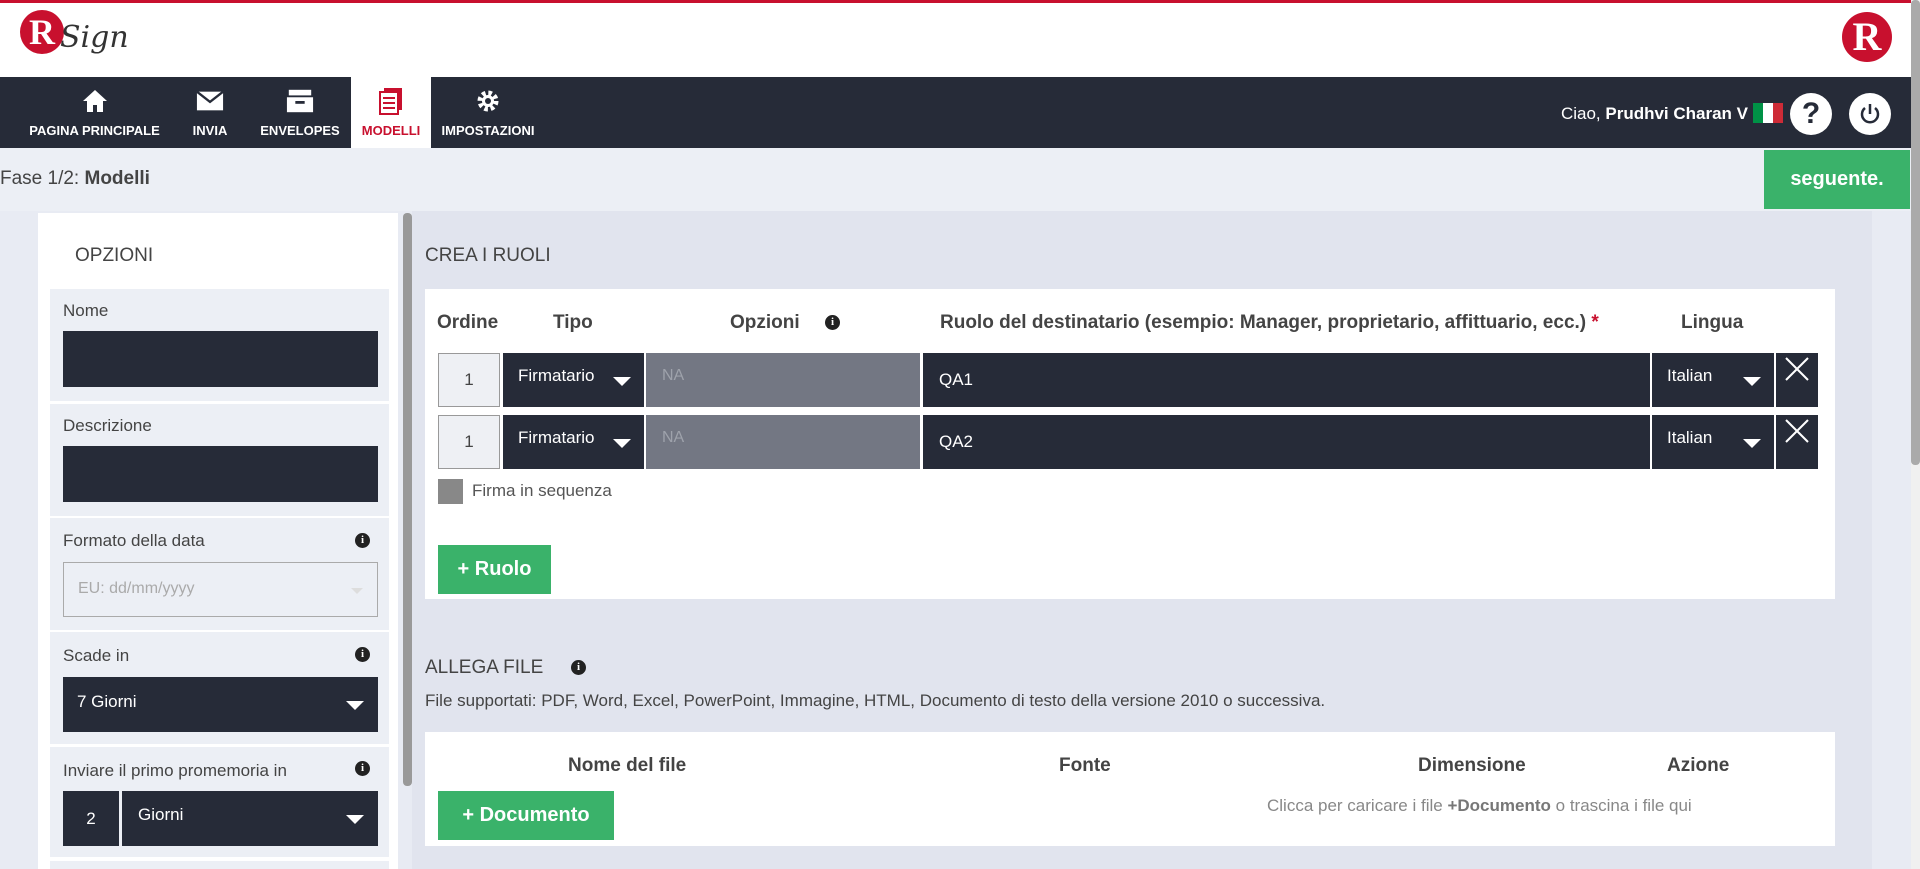 This screenshot has height=869, width=1920. What do you see at coordinates (175, 770) in the screenshot?
I see `reminder-label: Inviare il primo promemoria in` at bounding box center [175, 770].